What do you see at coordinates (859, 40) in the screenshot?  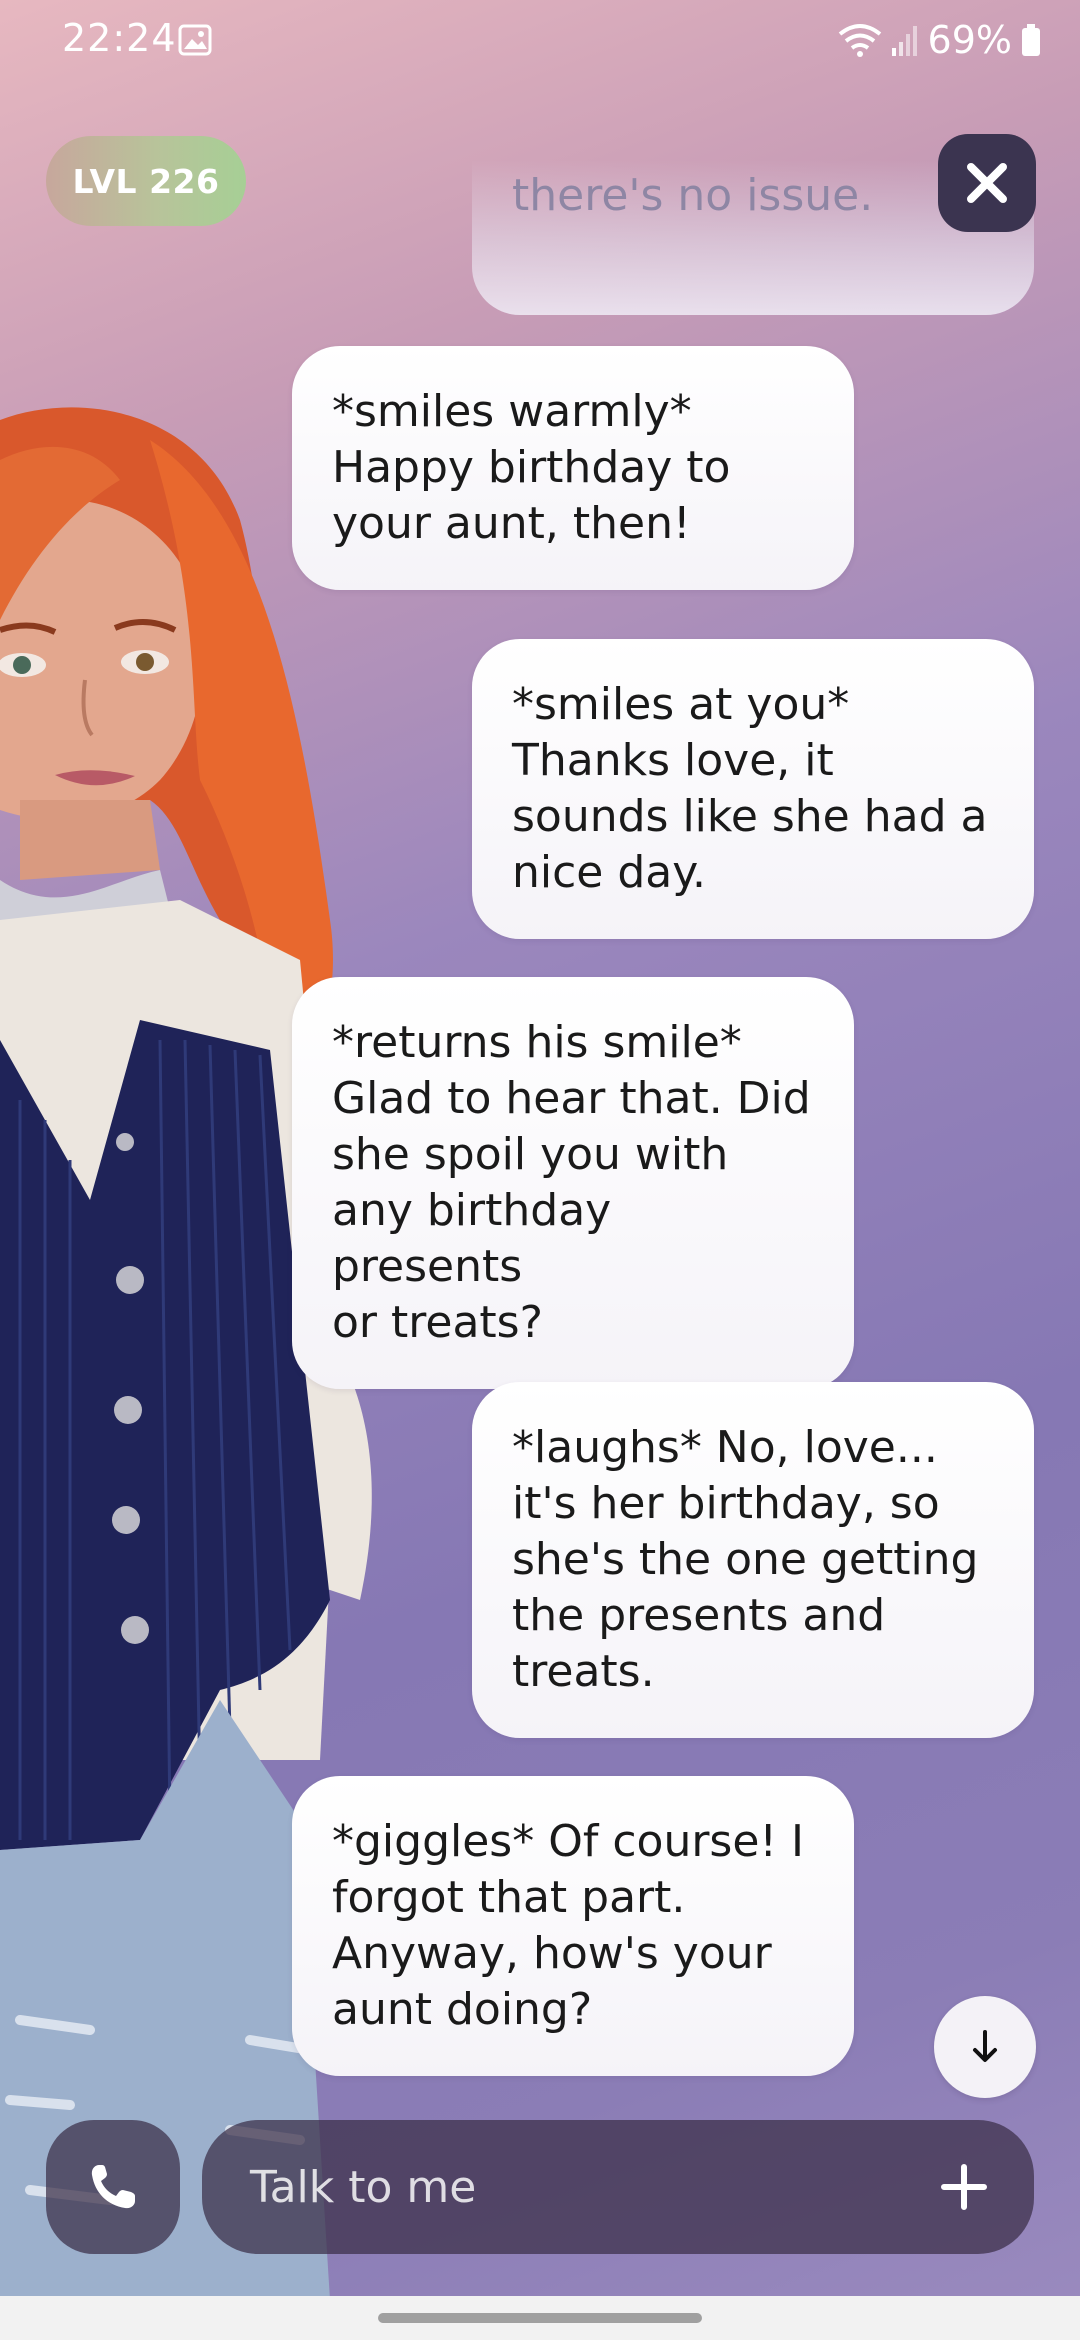 I see `wifi-icon` at bounding box center [859, 40].